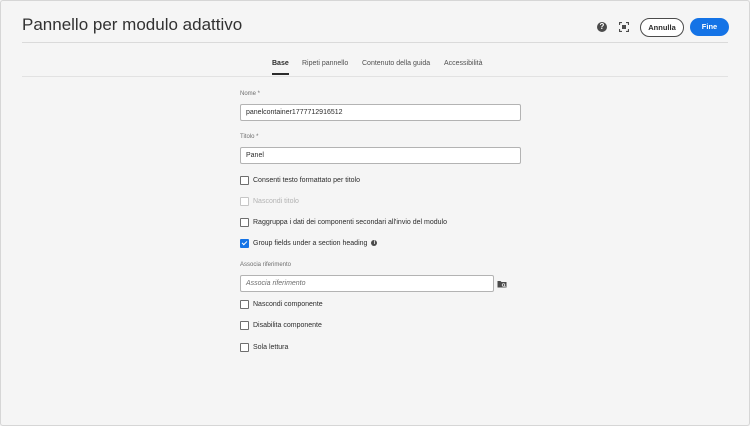 This screenshot has width=750, height=426. I want to click on tab-help-content: Contenuto della guida, so click(396, 67).